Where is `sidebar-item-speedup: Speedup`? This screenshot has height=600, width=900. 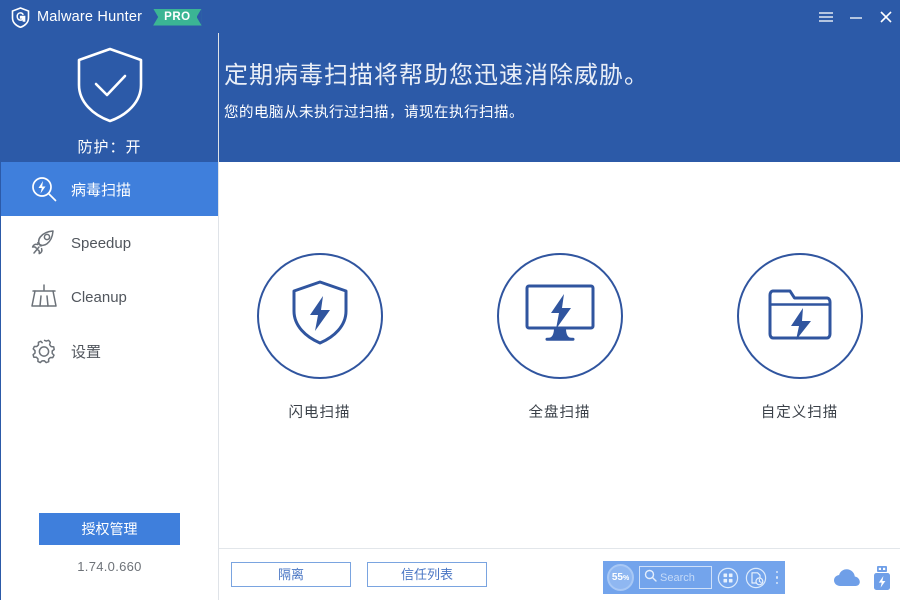
sidebar-item-speedup: Speedup is located at coordinates (109, 243).